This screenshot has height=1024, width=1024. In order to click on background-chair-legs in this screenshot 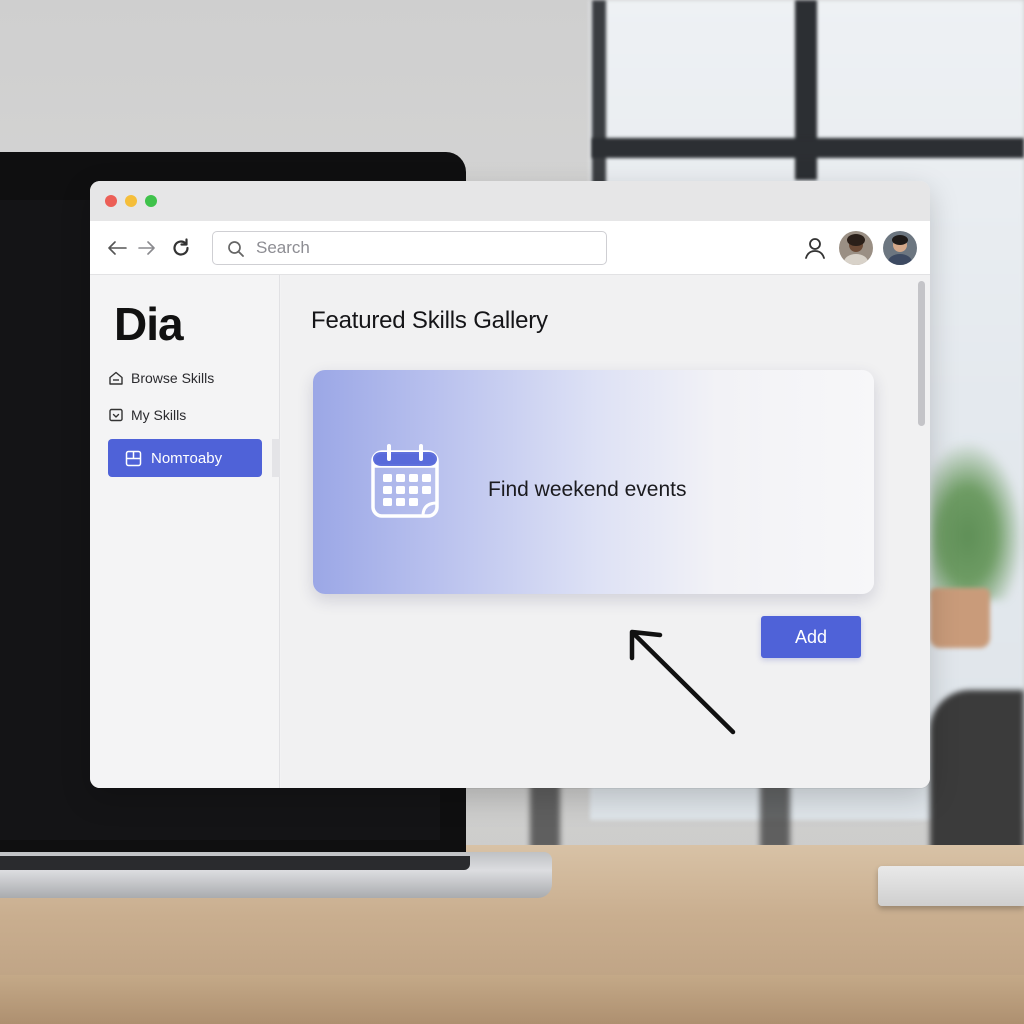, I will do `click(680, 815)`.